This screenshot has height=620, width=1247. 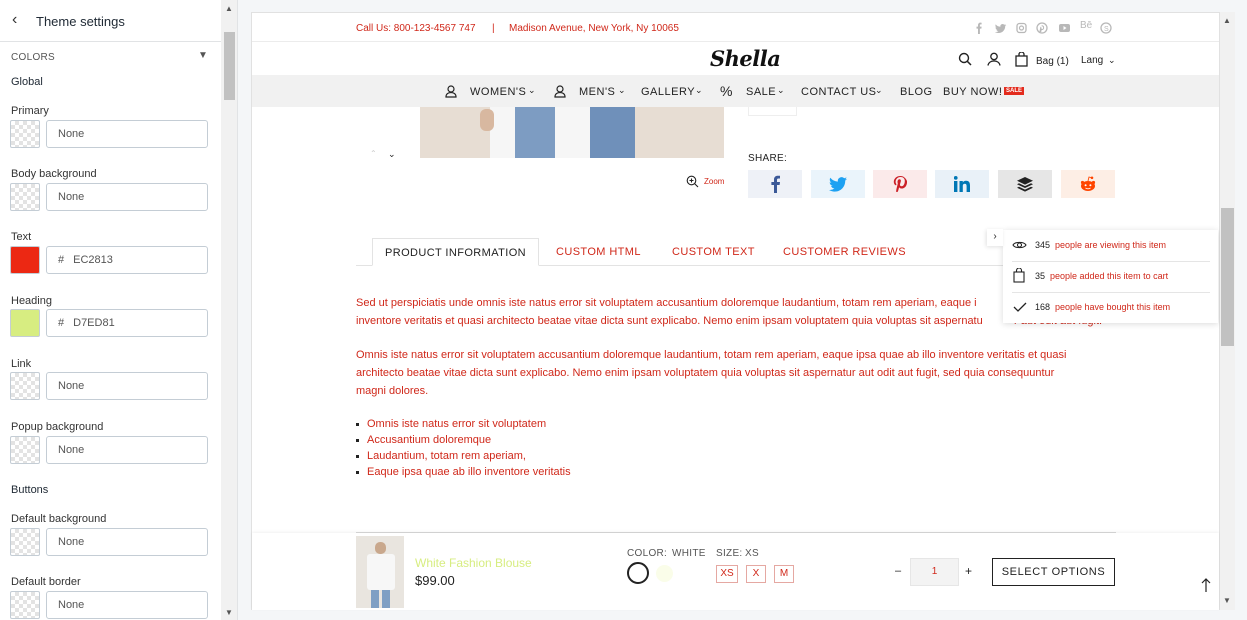 What do you see at coordinates (127, 605) in the screenshot?
I see `default-border-input: None` at bounding box center [127, 605].